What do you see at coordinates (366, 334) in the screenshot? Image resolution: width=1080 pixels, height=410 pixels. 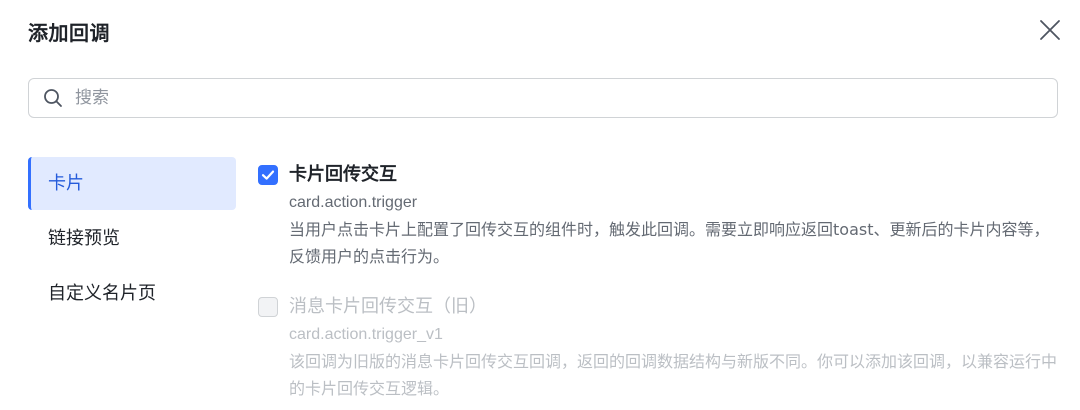 I see `option-event-key: card.action.trigger_v1` at bounding box center [366, 334].